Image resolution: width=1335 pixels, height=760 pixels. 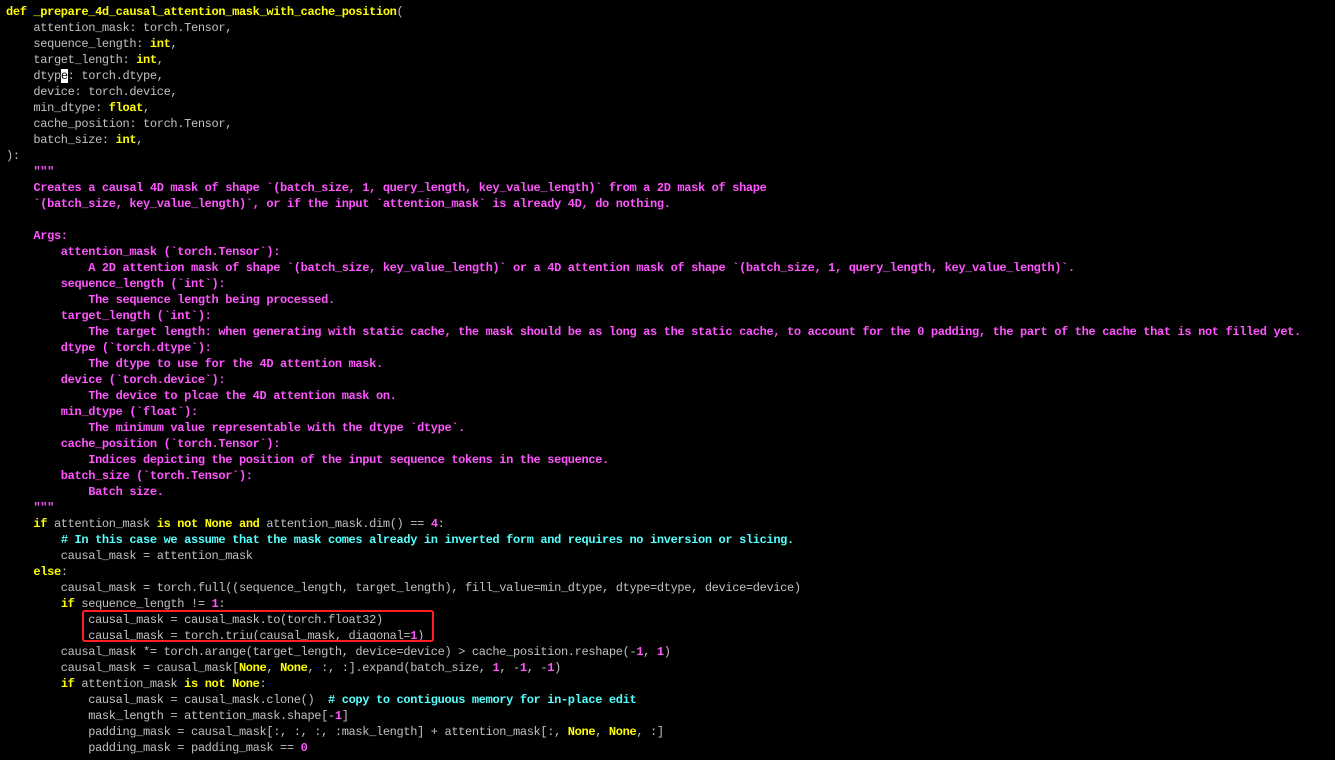 I want to click on code-line: target_length: int,, so click(x=85, y=60).